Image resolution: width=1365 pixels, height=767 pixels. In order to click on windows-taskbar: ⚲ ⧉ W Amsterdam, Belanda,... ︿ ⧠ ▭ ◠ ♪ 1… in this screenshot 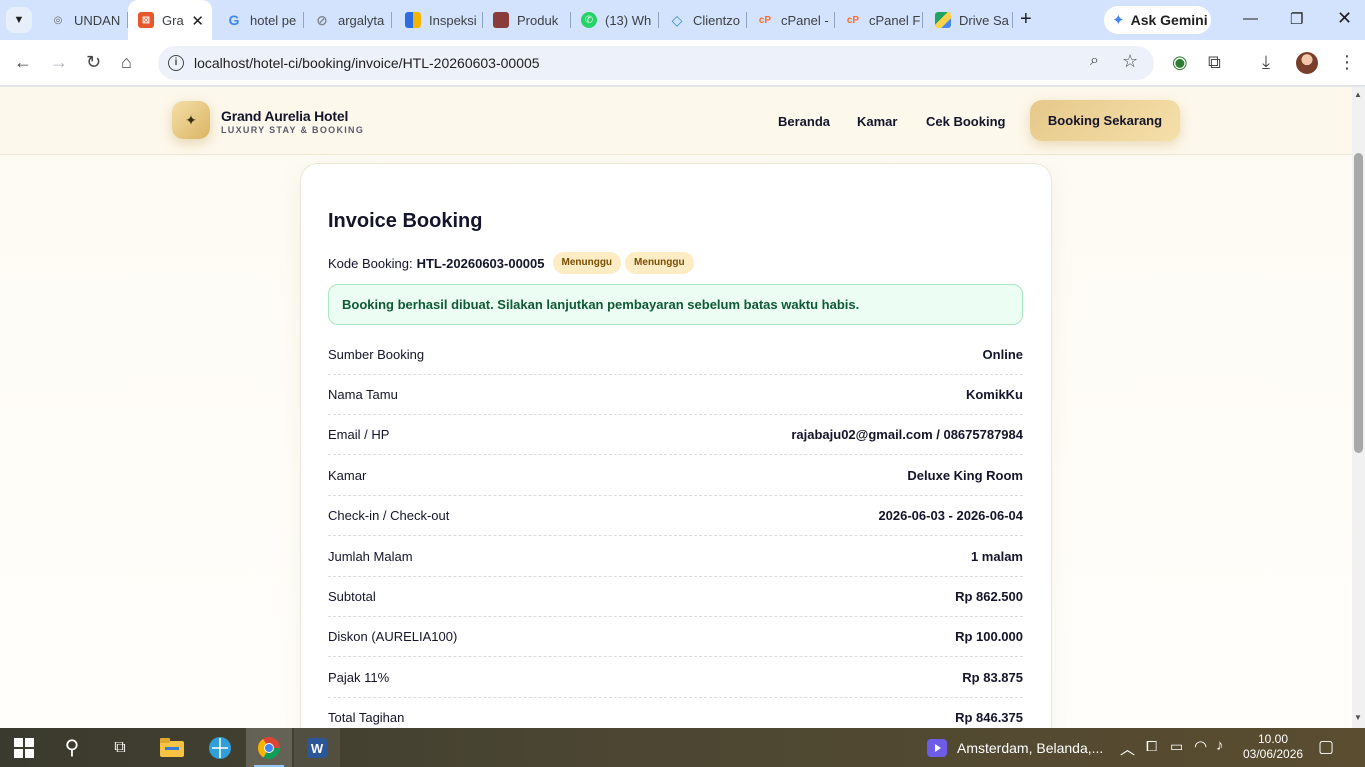, I will do `click(682, 747)`.